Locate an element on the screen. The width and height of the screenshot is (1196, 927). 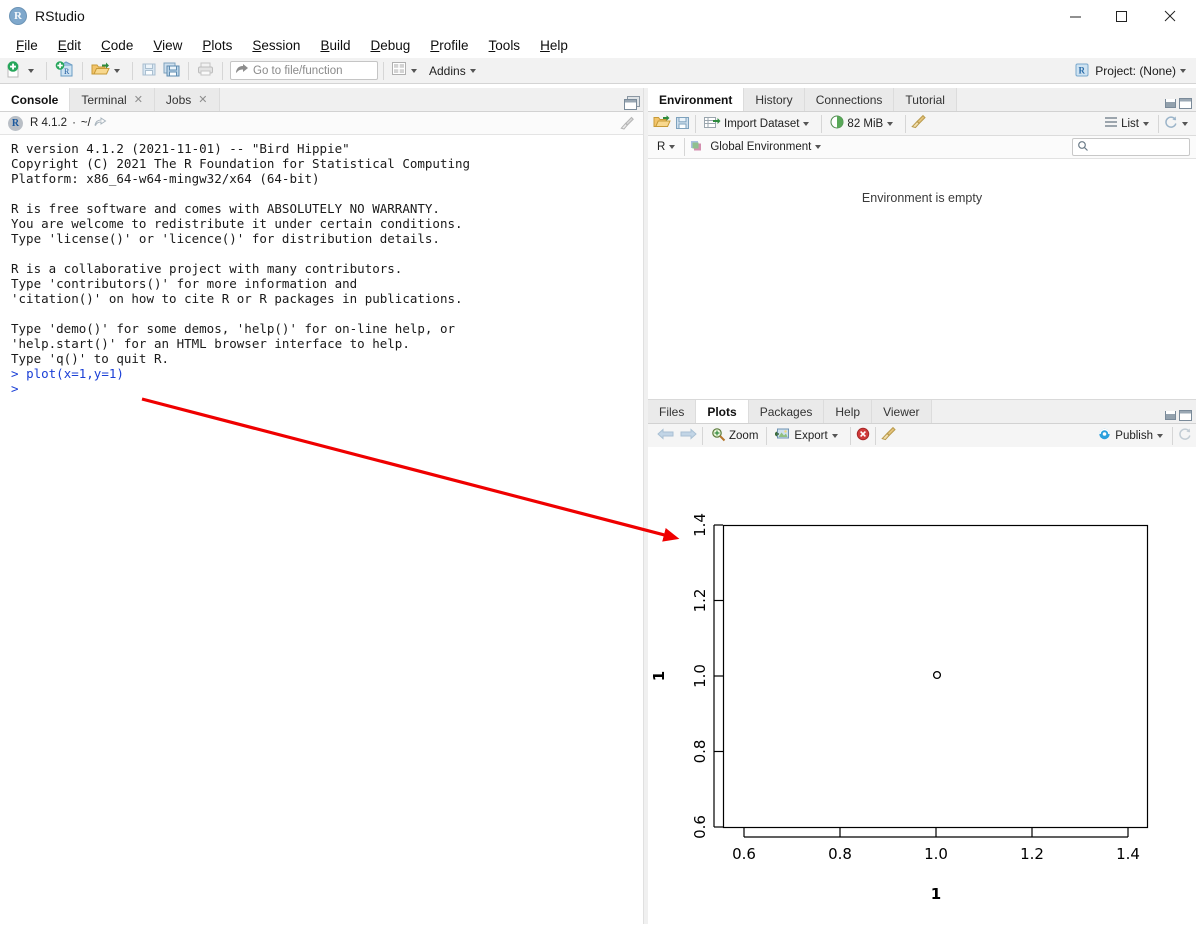
project-caret-icon is located at coordinates (1183, 71).